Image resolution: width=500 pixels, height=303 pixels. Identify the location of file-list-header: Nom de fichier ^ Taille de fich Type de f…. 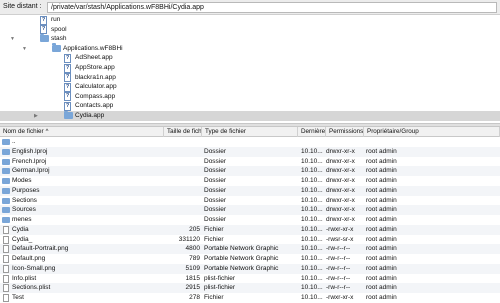
(250, 132).